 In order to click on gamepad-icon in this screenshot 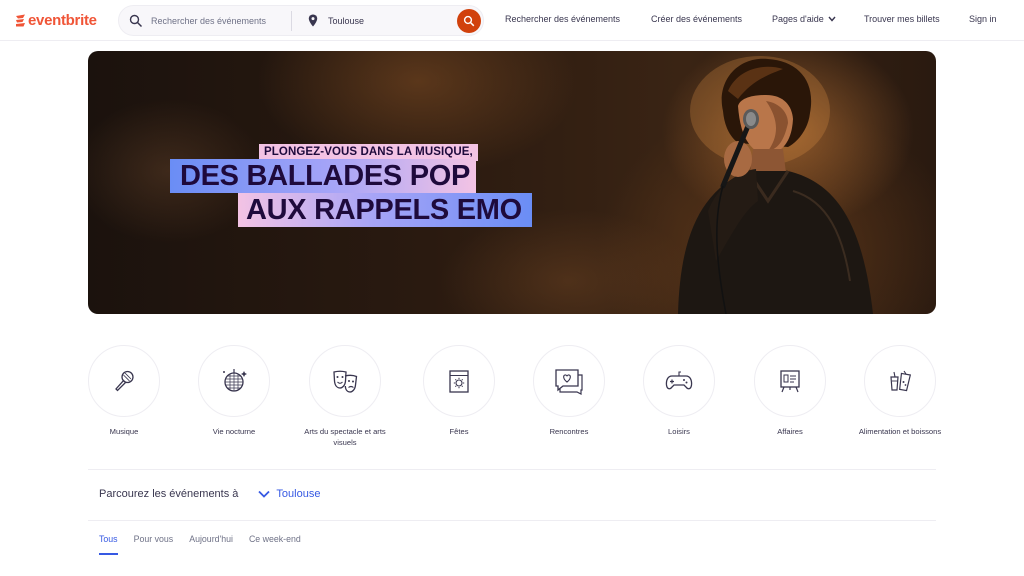, I will do `click(679, 380)`.